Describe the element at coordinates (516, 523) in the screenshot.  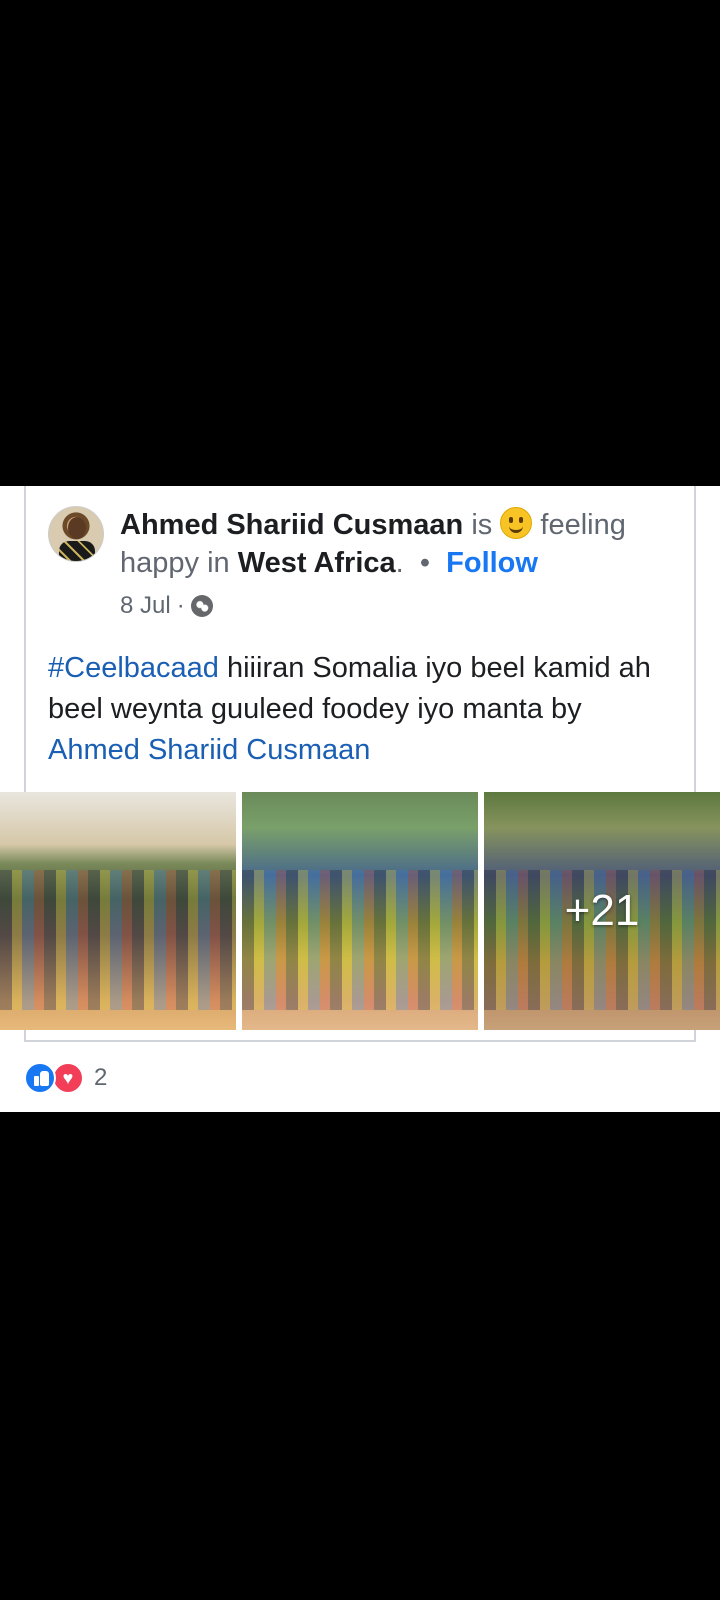
I see `smiley-icon` at that location.